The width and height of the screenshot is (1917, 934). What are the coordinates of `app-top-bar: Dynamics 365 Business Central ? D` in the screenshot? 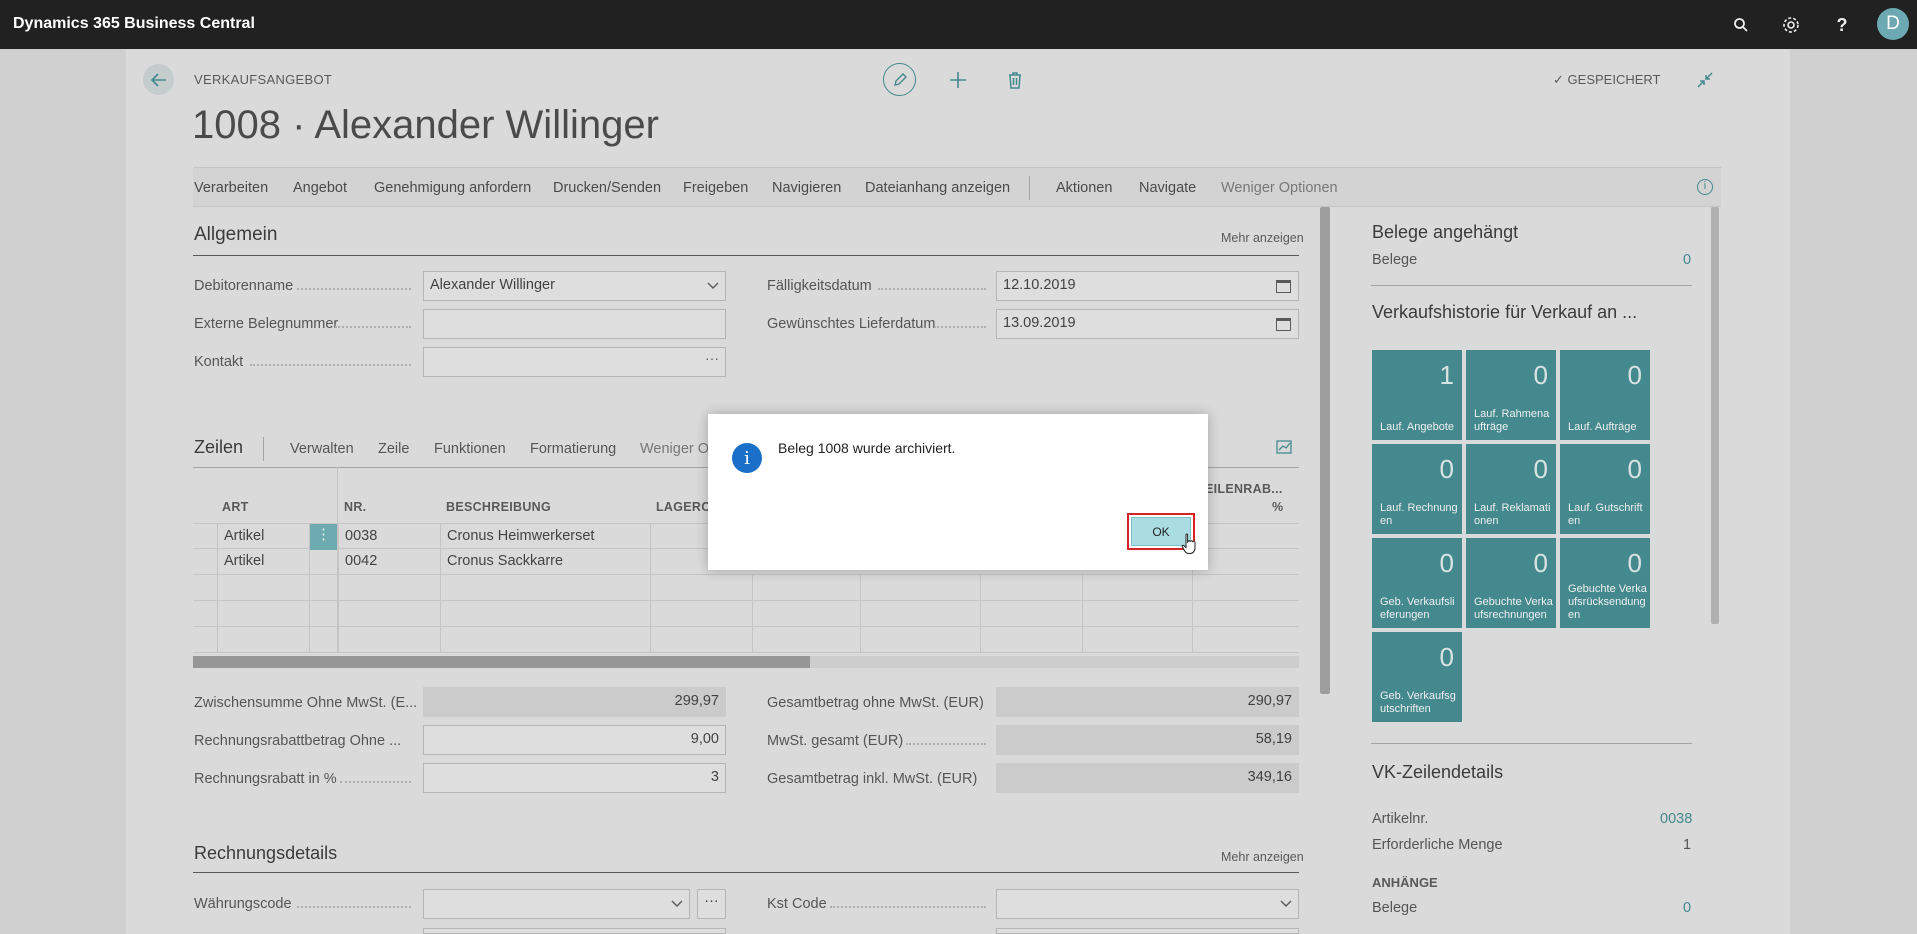 It's located at (958, 24).